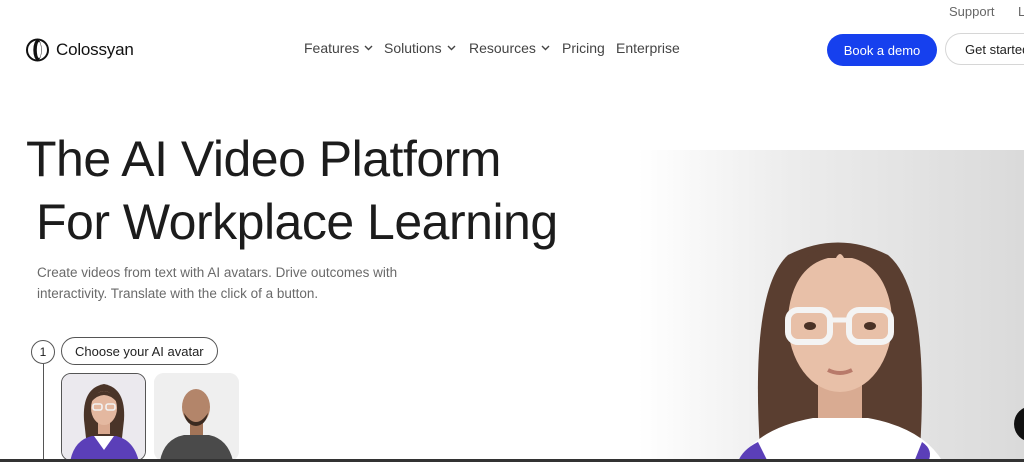 The height and width of the screenshot is (462, 1024). I want to click on hero-title-line2: For Workplace Learning, so click(297, 222).